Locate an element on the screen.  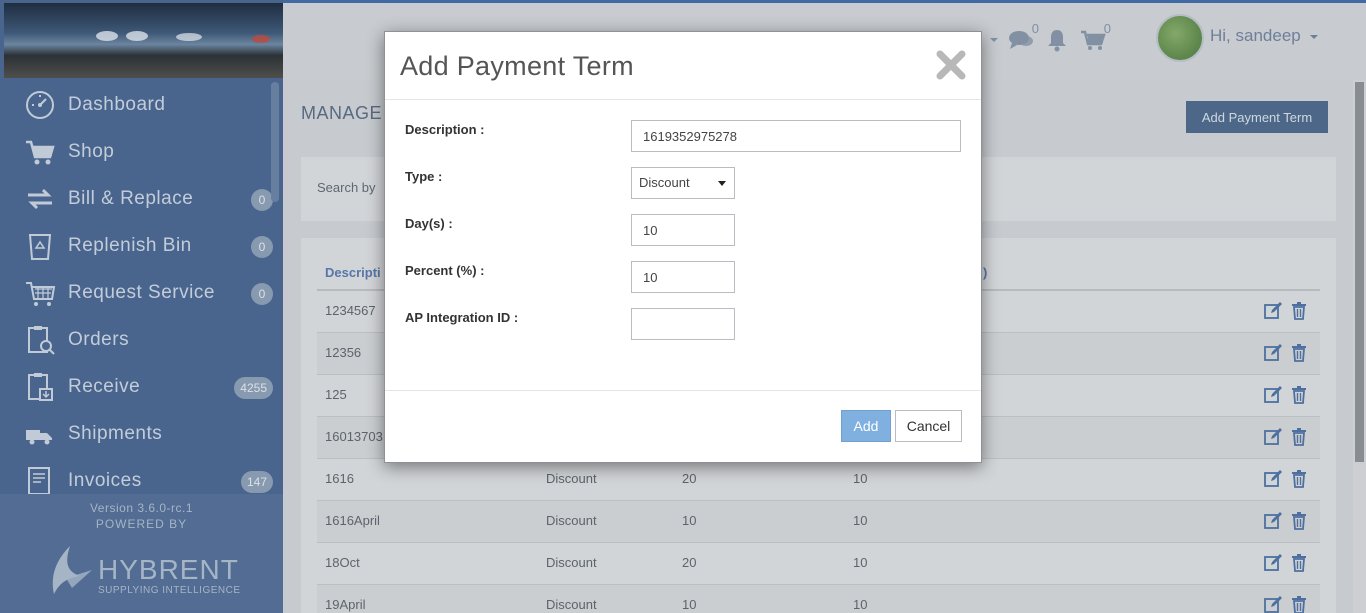
ap-integration-label: AP Integration ID : is located at coordinates (462, 317).